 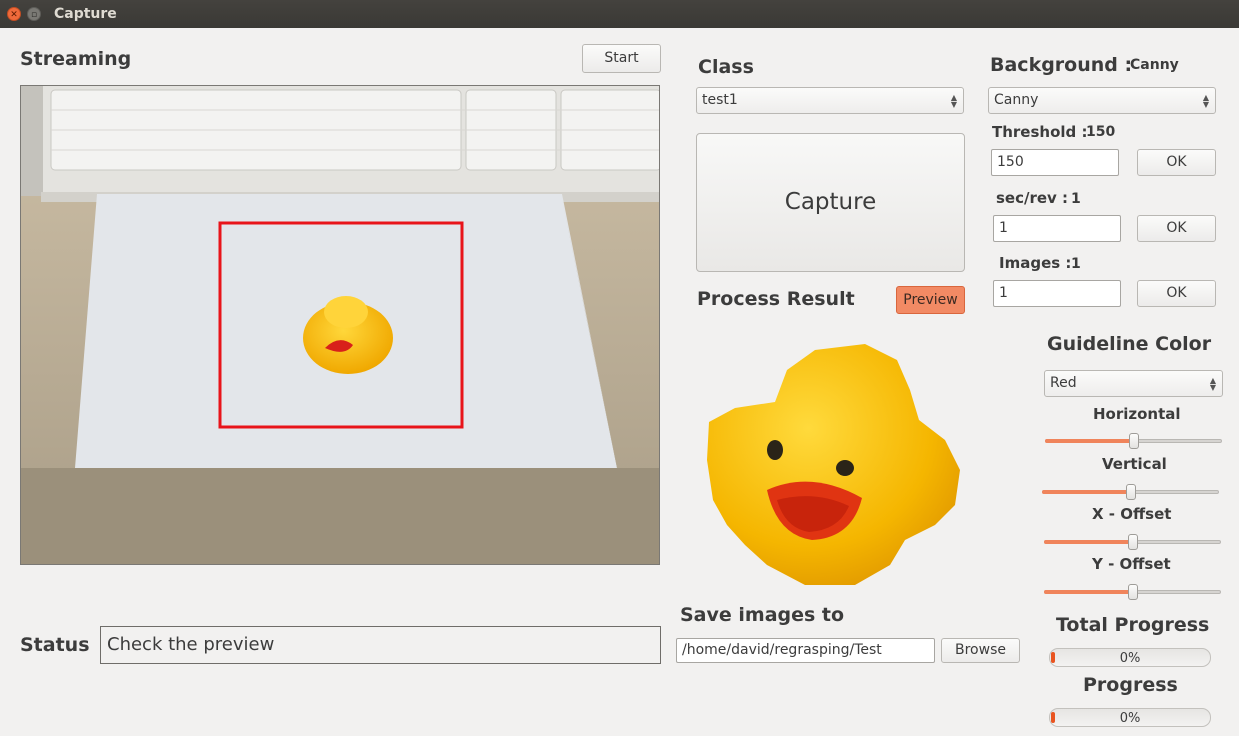 What do you see at coordinates (720, 100) in the screenshot?
I see `class-select-value: test1` at bounding box center [720, 100].